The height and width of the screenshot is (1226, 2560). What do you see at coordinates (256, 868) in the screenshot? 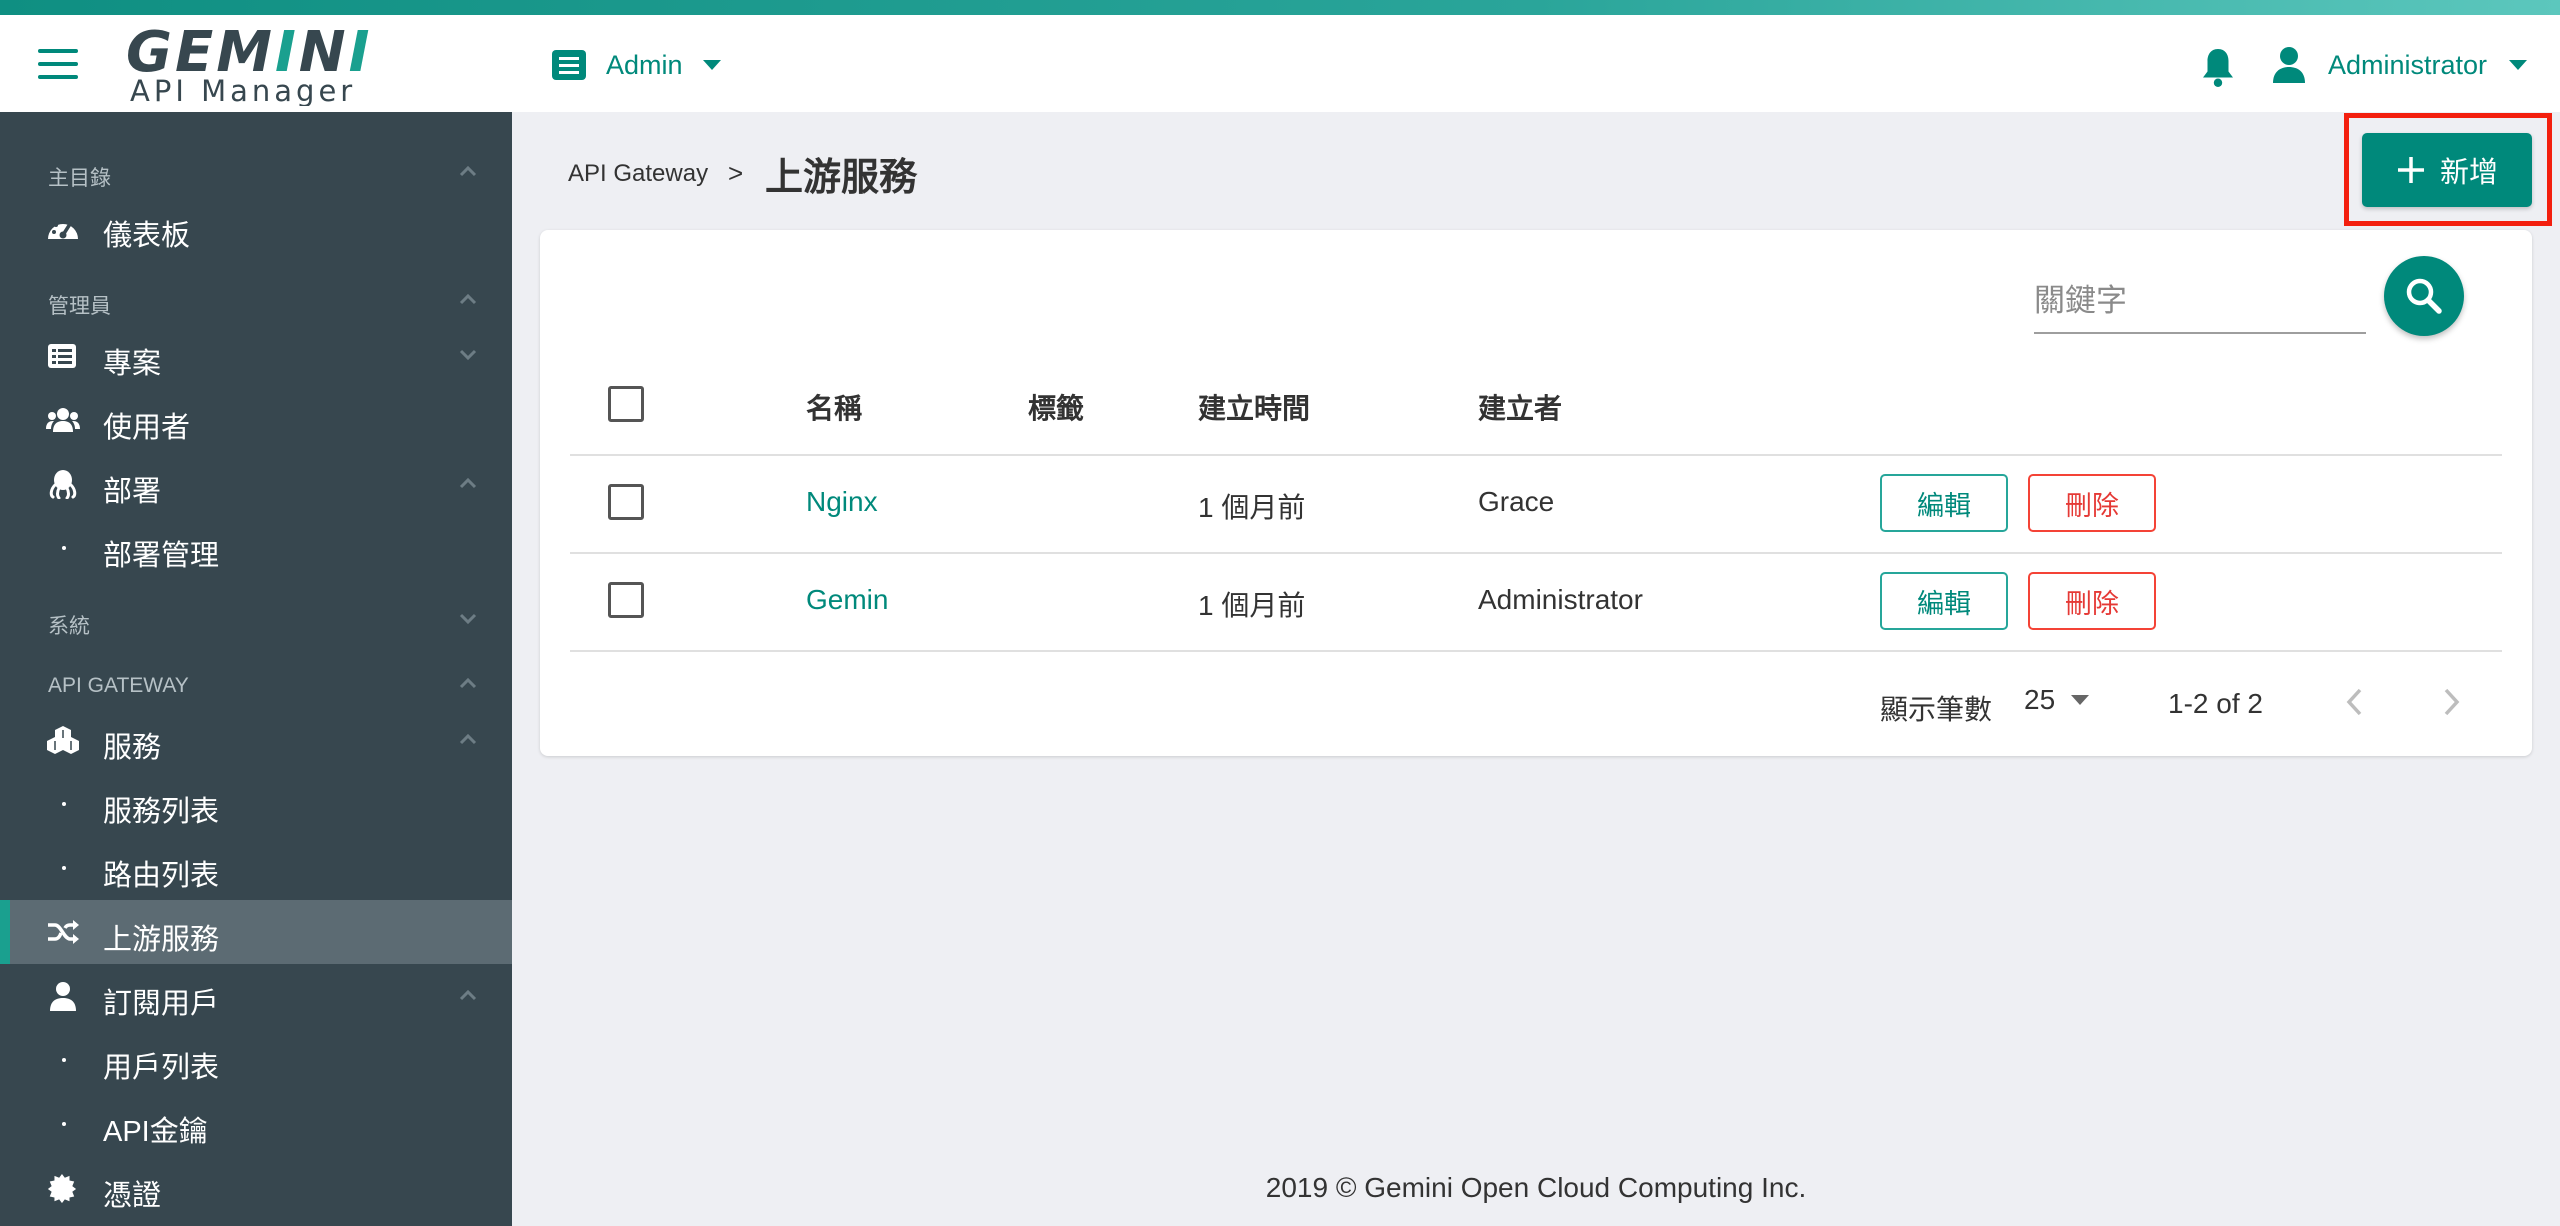
I see `sidebar-item-route-list: 路由列表` at bounding box center [256, 868].